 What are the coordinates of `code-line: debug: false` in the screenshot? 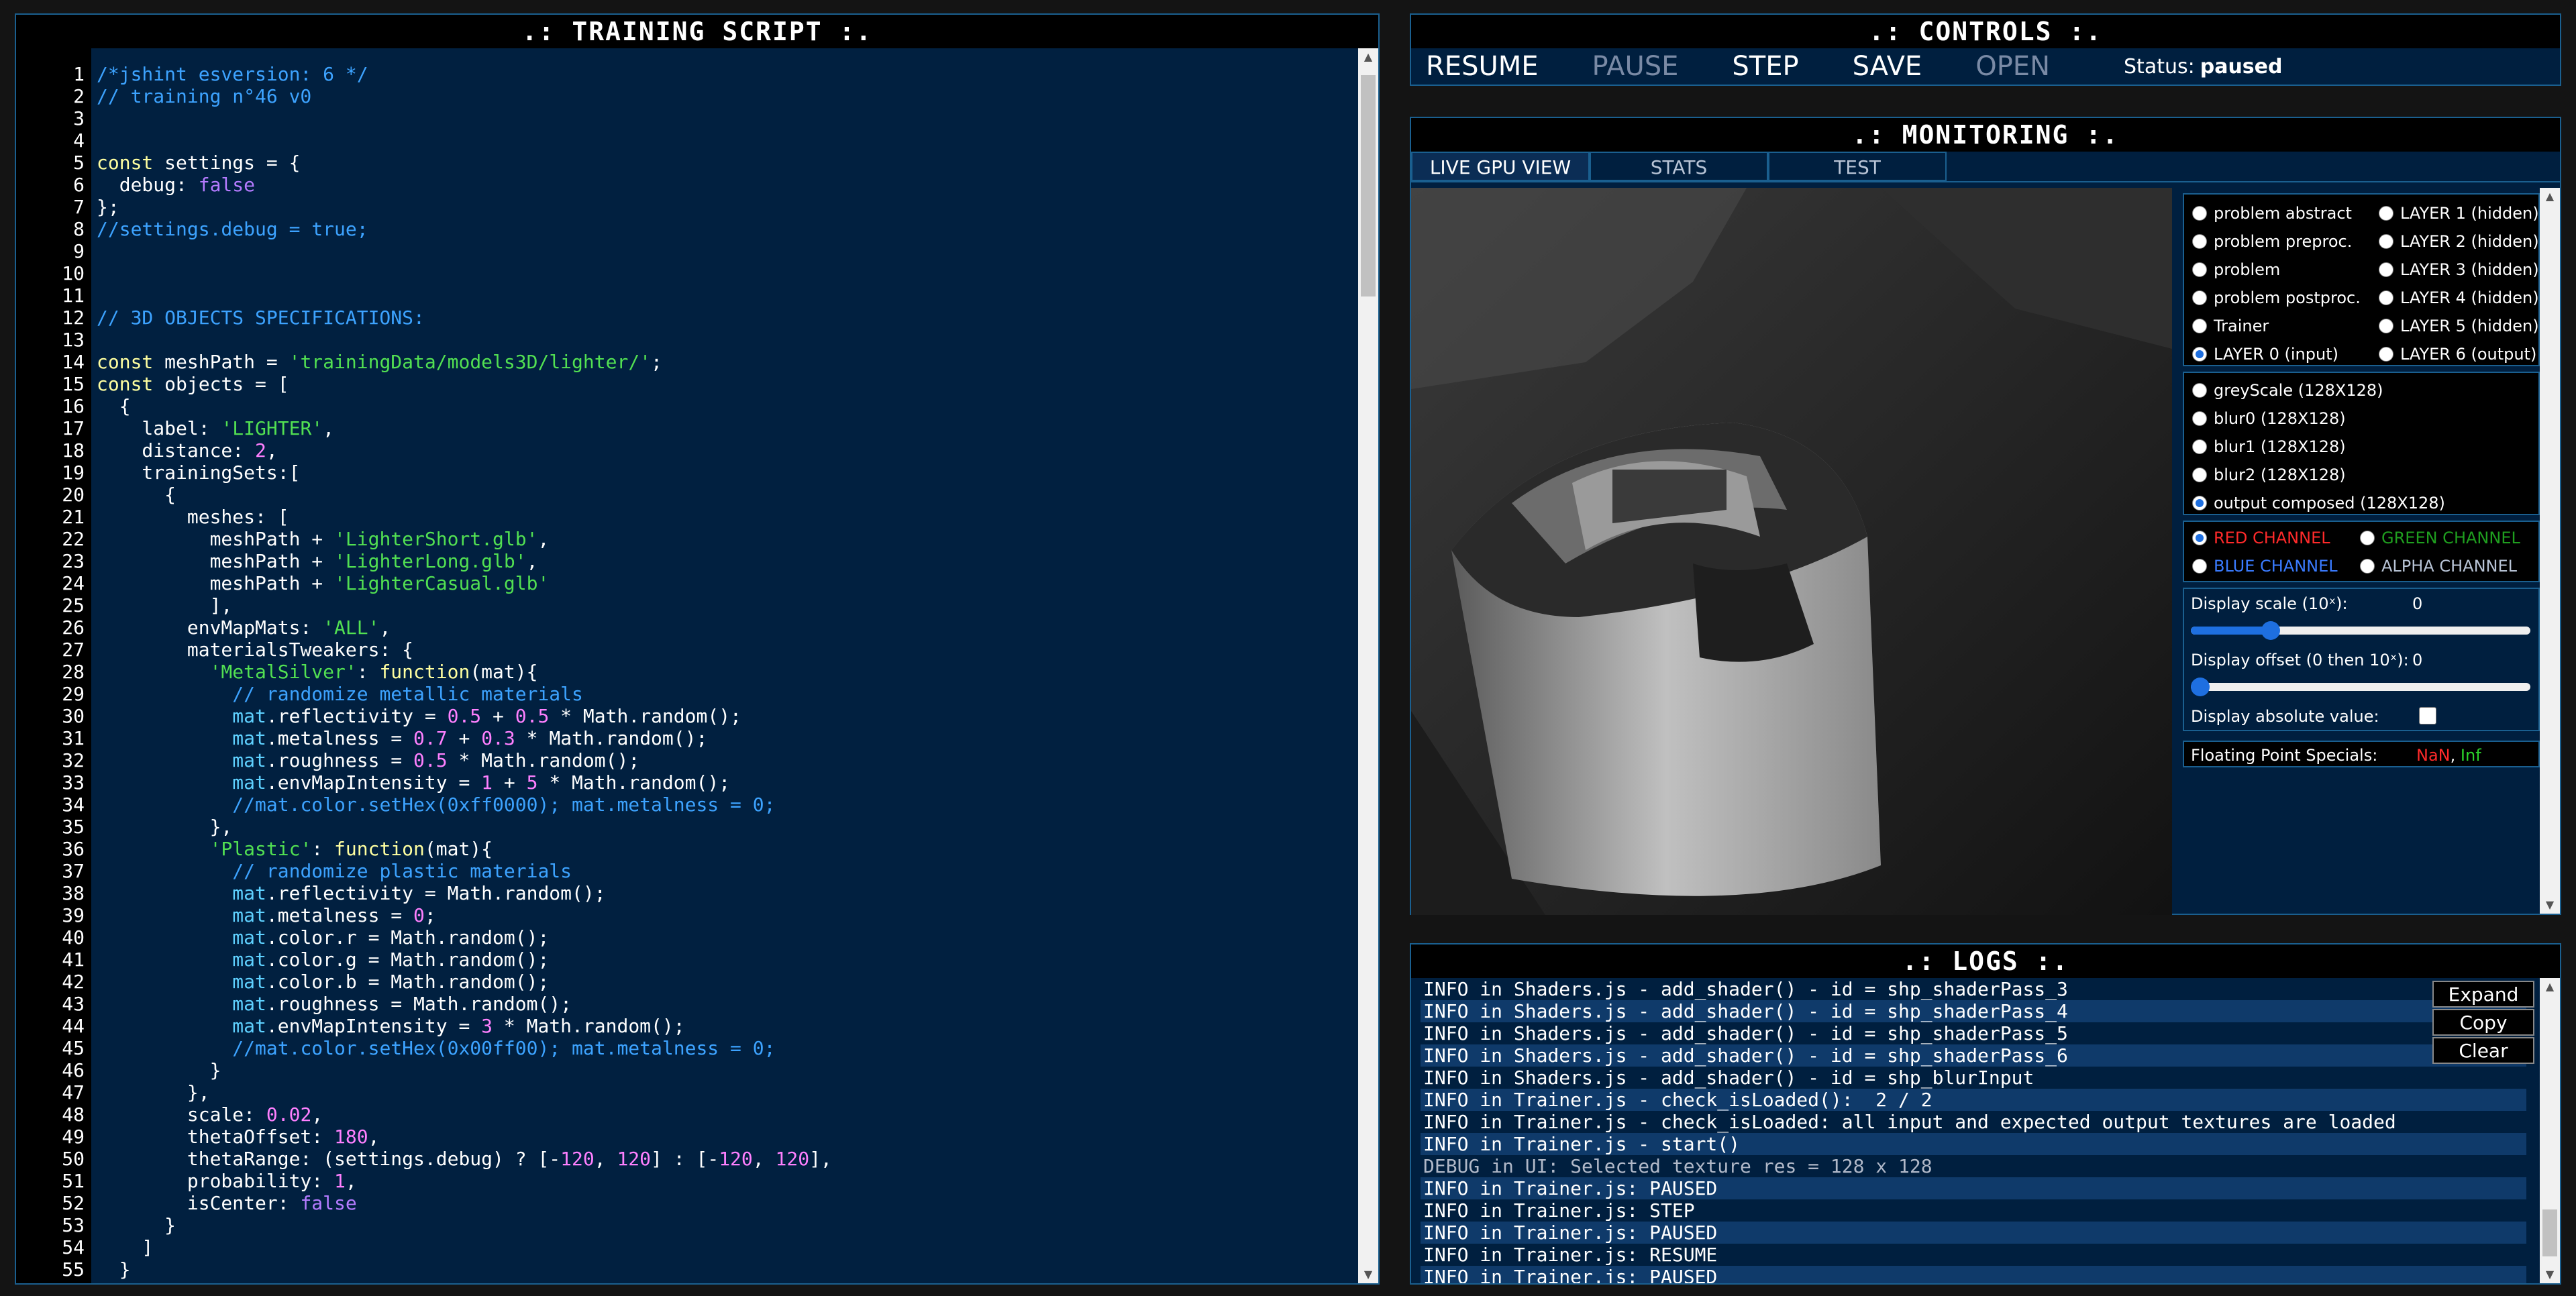 It's located at (727, 185).